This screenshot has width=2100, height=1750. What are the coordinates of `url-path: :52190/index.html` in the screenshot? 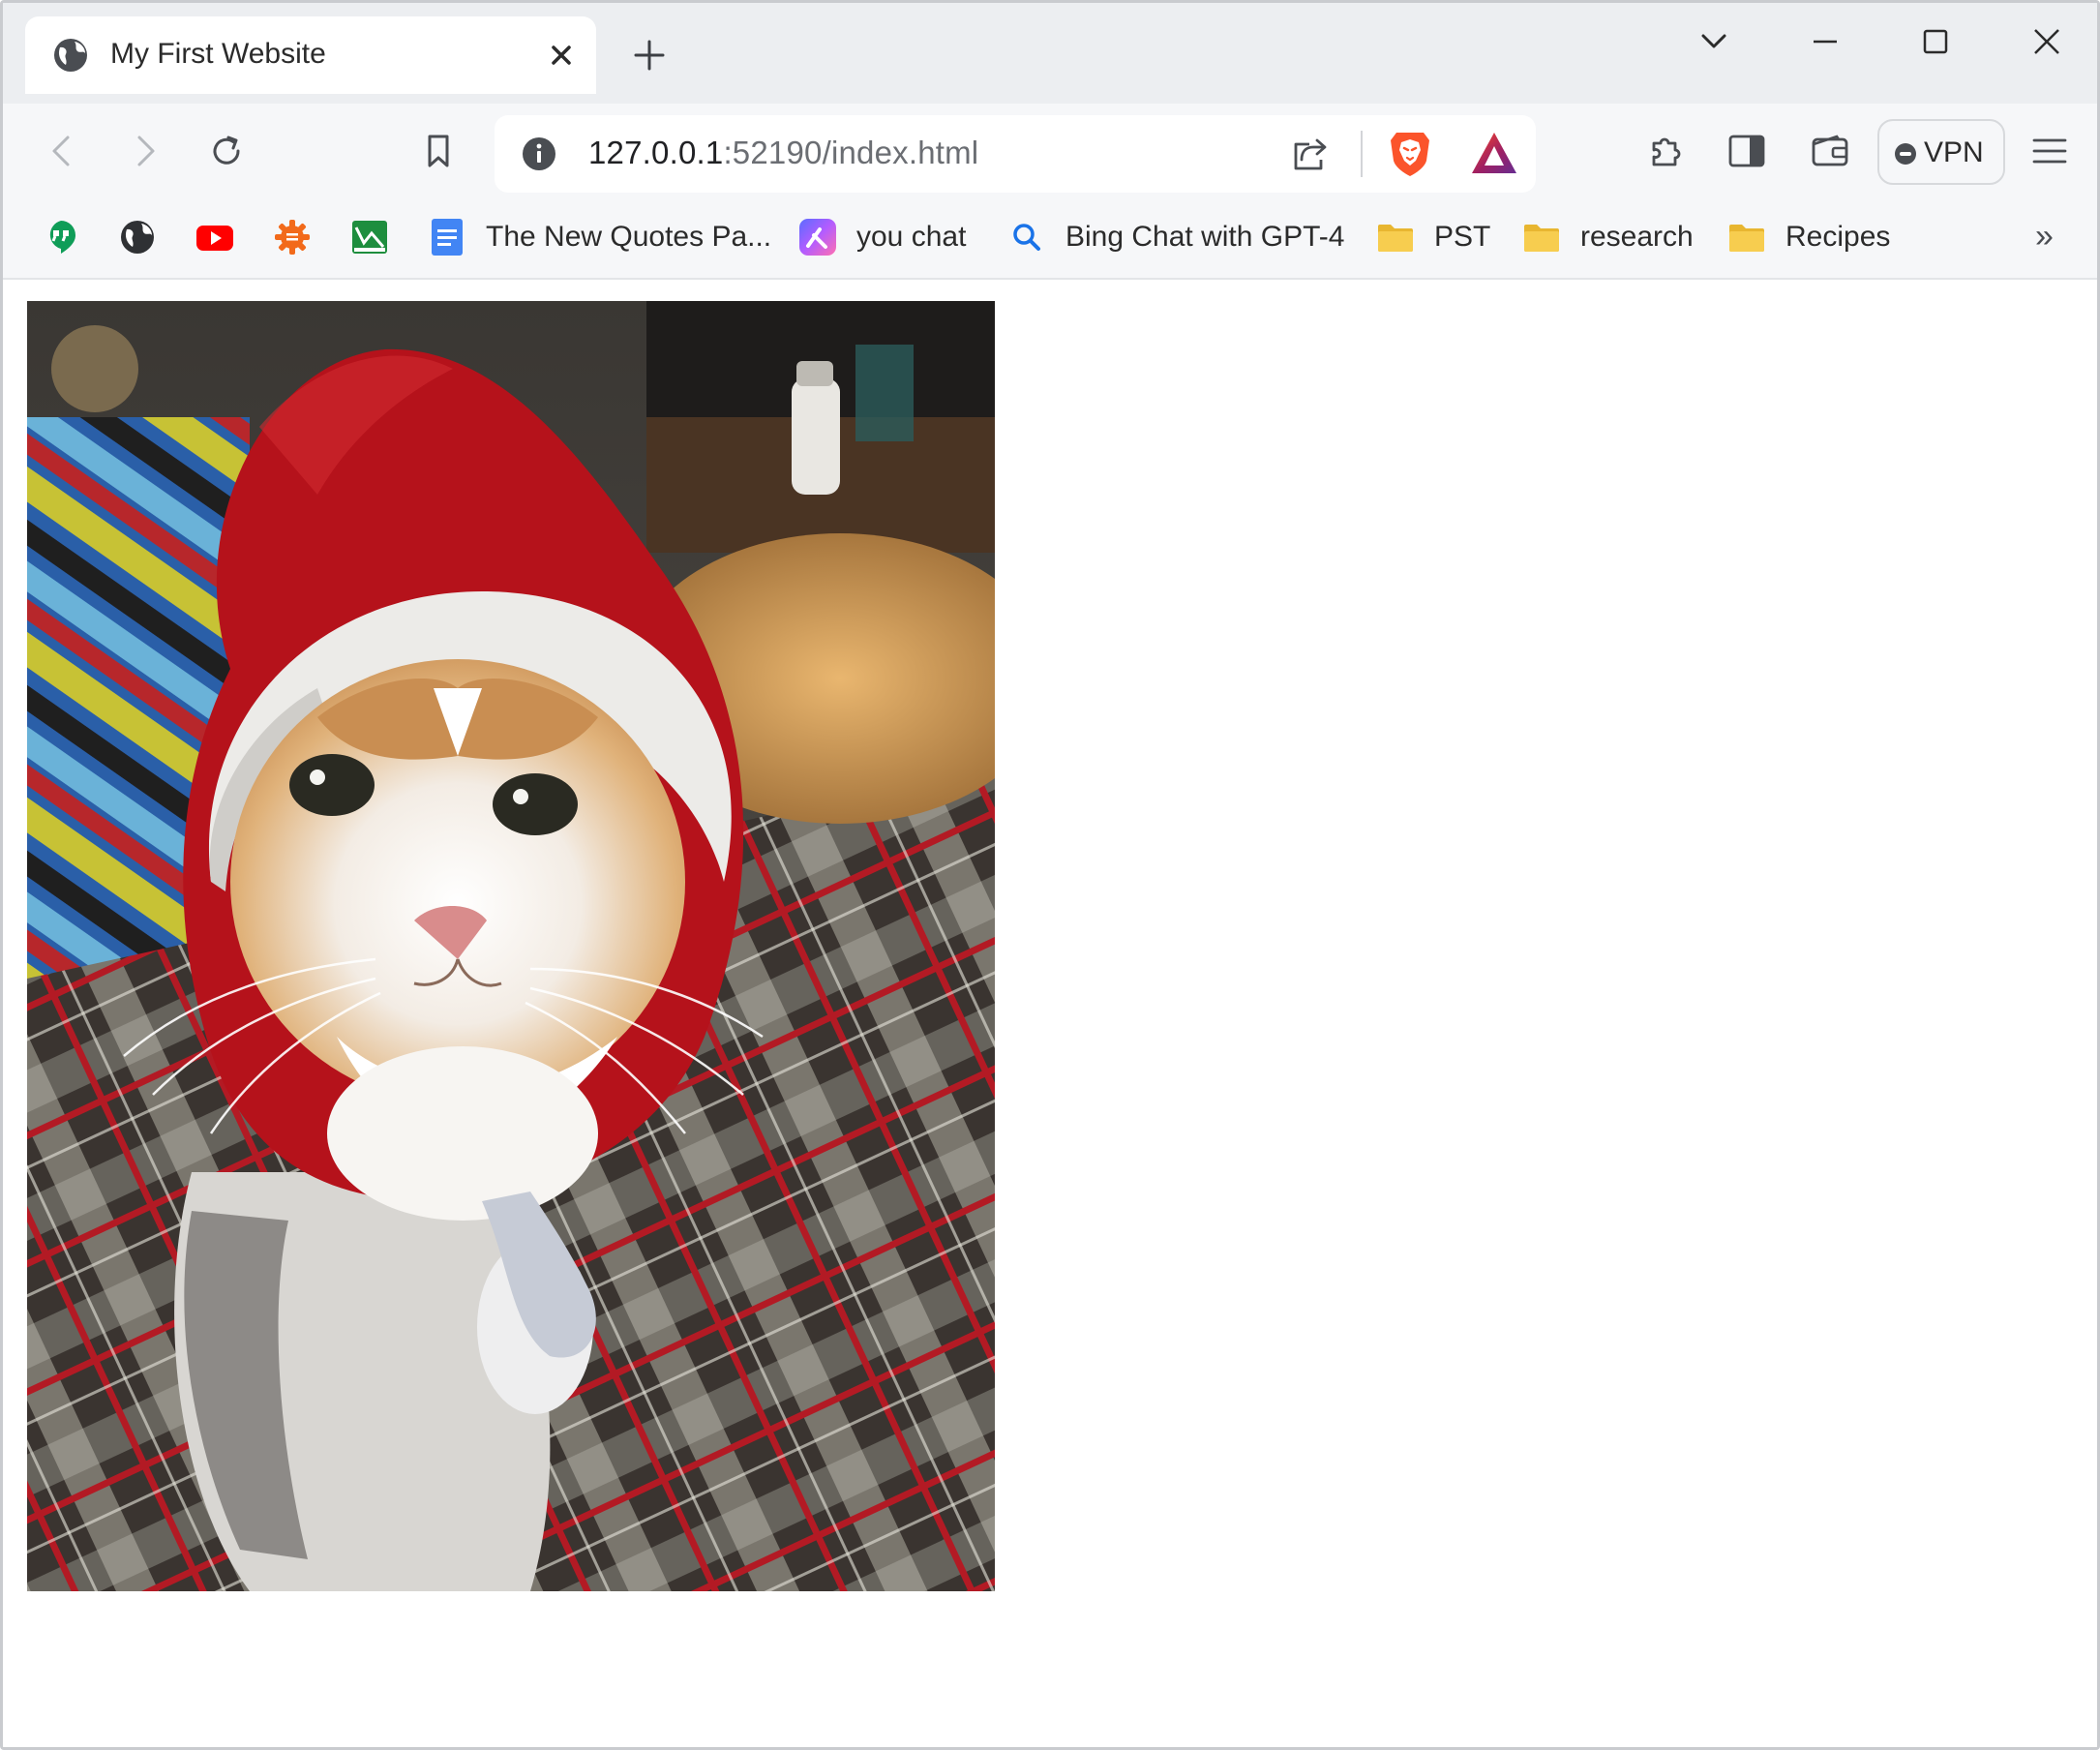 It's located at (851, 153).